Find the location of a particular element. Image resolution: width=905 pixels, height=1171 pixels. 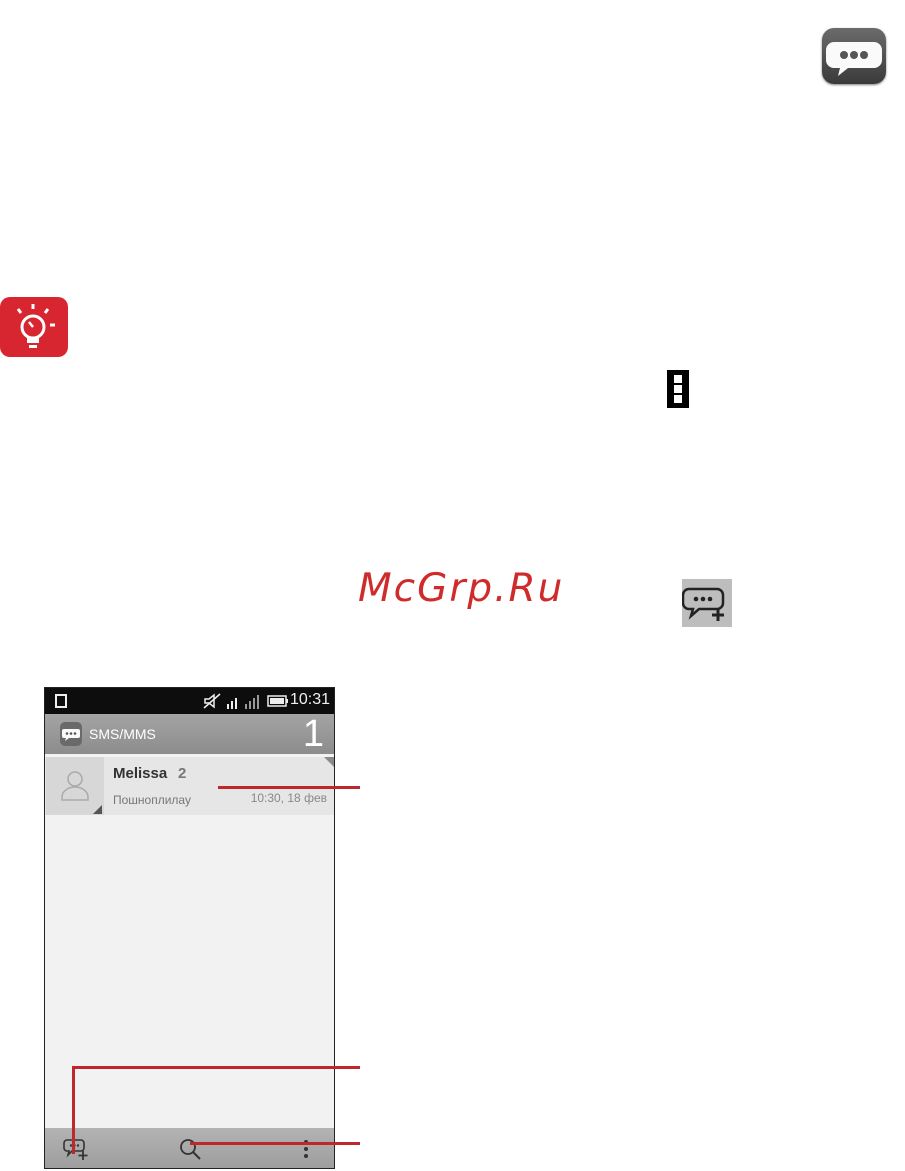

contact-name: Melissa is located at coordinates (140, 773).